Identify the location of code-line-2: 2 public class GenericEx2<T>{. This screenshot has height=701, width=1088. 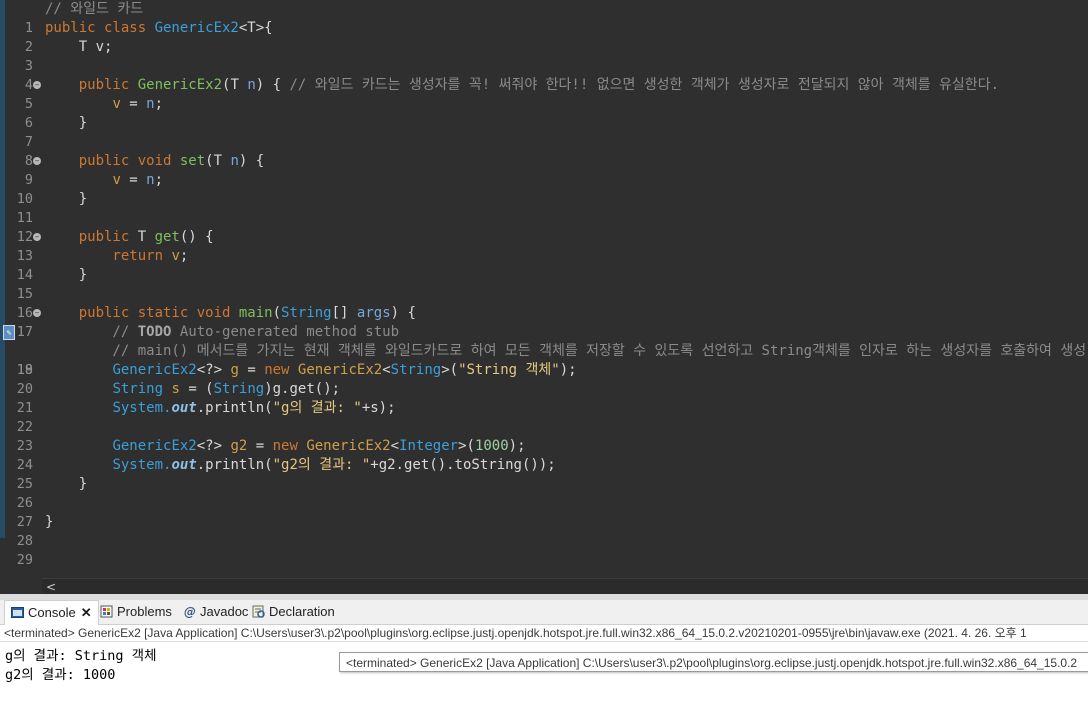
(544, 37).